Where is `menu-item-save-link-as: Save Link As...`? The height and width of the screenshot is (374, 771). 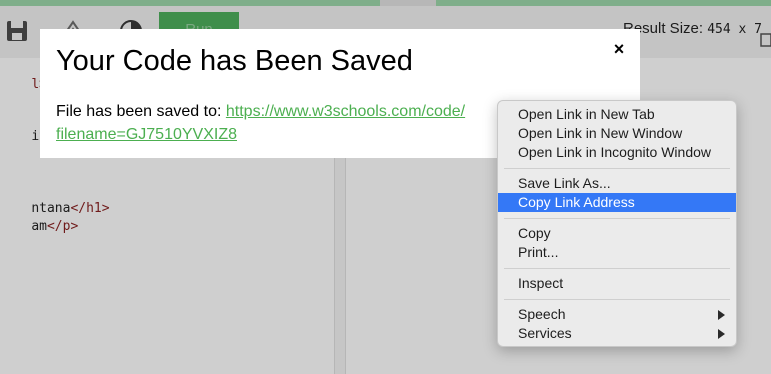
menu-item-save-link-as: Save Link As... is located at coordinates (617, 183).